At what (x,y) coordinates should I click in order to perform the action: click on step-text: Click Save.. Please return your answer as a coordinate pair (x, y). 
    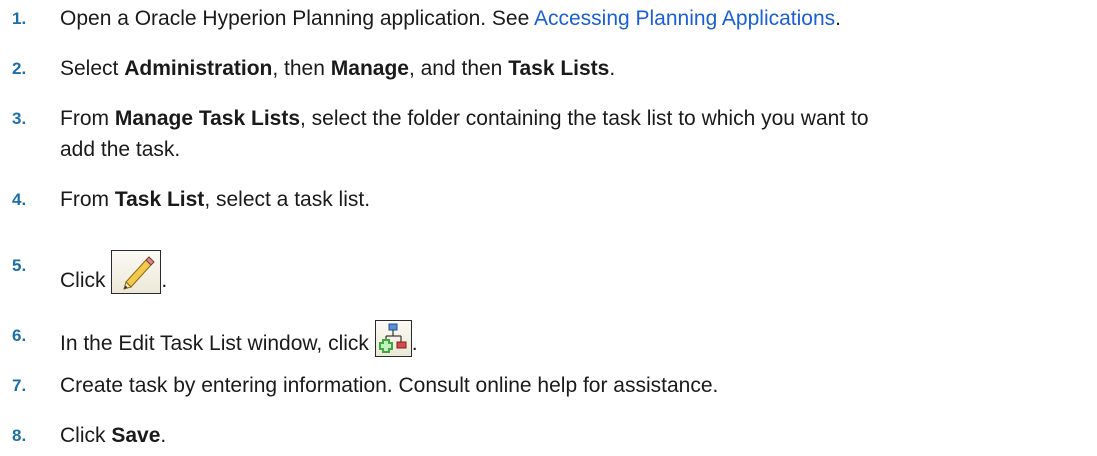
    Looking at the image, I should click on (113, 435).